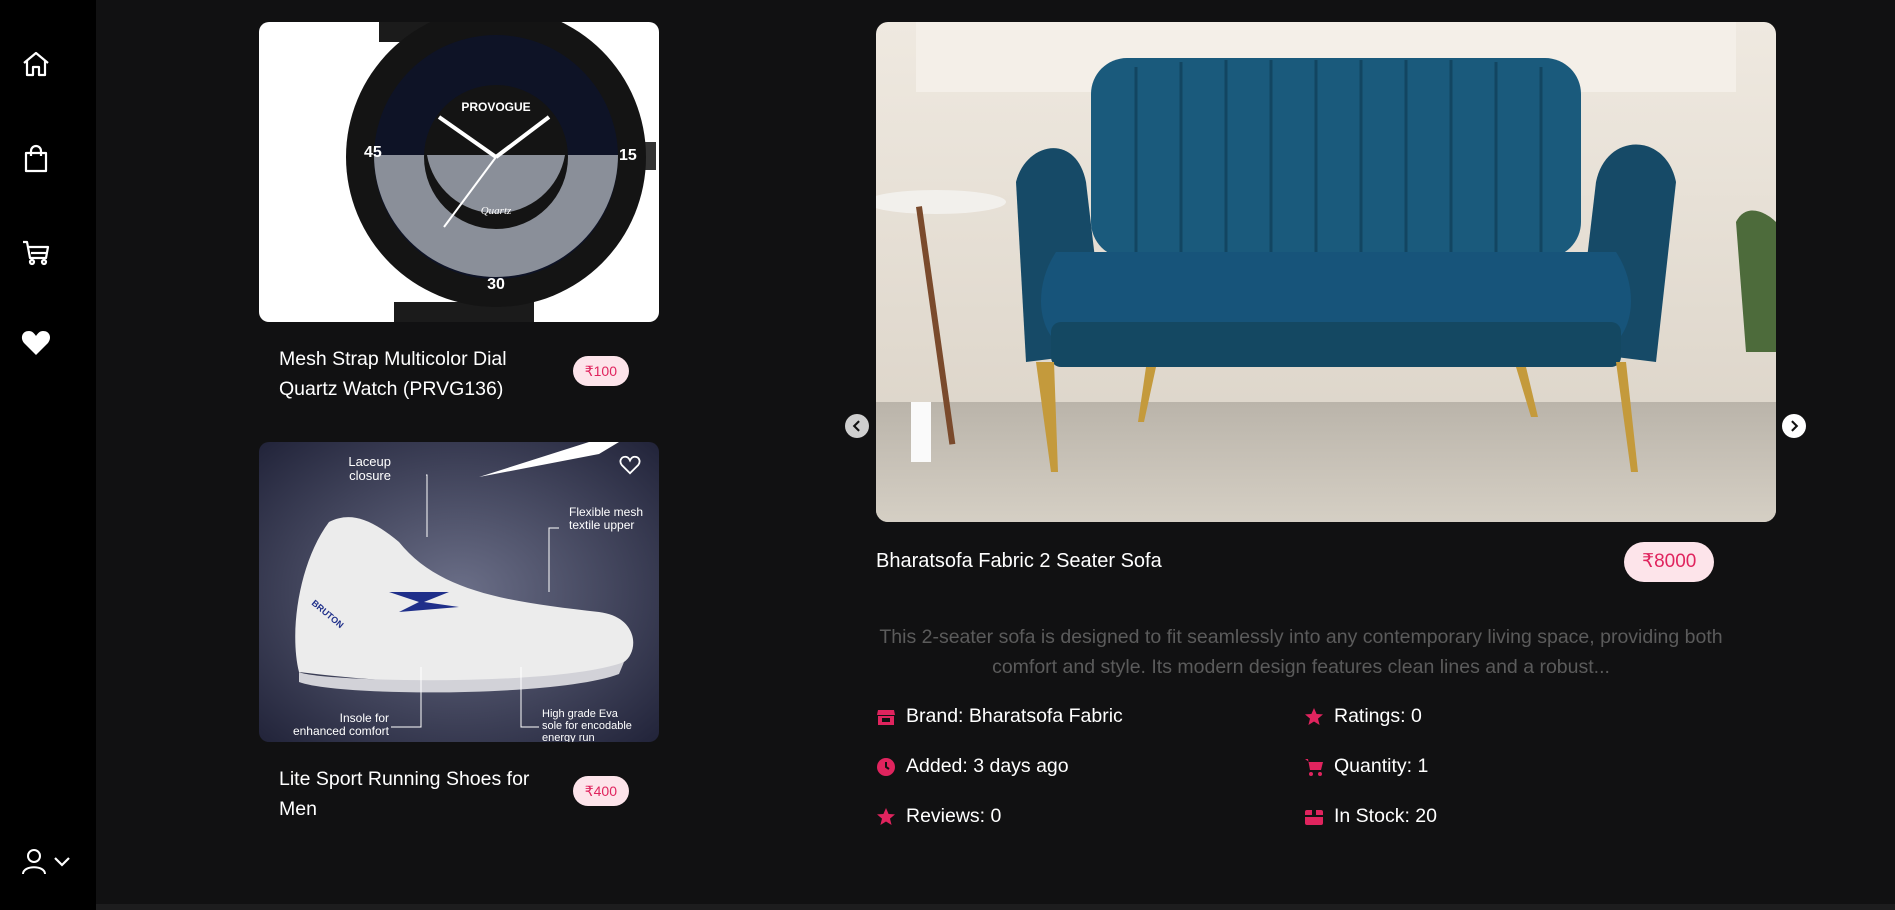  Describe the element at coordinates (62, 862) in the screenshot. I see `chevron-down-icon` at that location.